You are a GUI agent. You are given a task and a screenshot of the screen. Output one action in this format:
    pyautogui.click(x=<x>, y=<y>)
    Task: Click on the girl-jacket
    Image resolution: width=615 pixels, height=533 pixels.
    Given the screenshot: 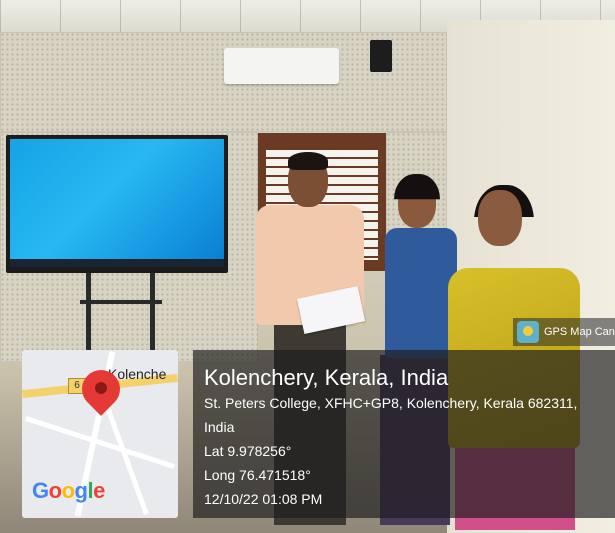 What is the action you would take?
    pyautogui.click(x=421, y=293)
    